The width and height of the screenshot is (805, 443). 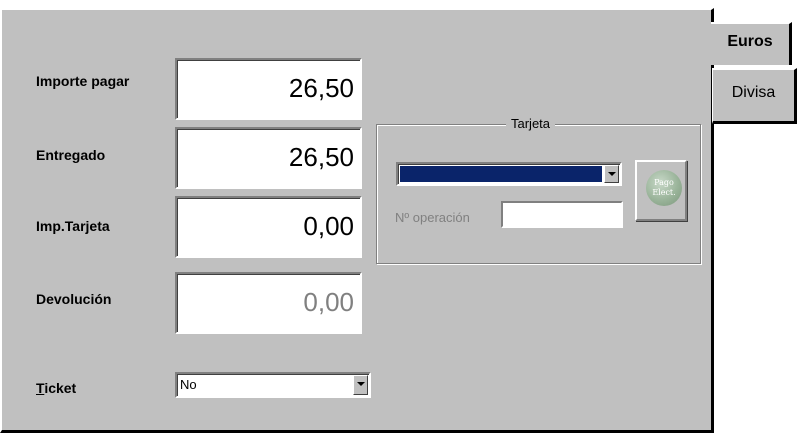 I want to click on card-type-selection, so click(x=501, y=174).